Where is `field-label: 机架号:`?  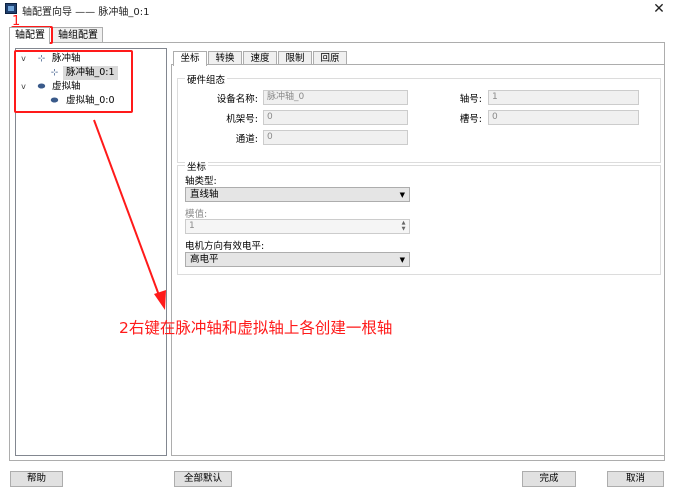 field-label: 机架号: is located at coordinates (242, 119).